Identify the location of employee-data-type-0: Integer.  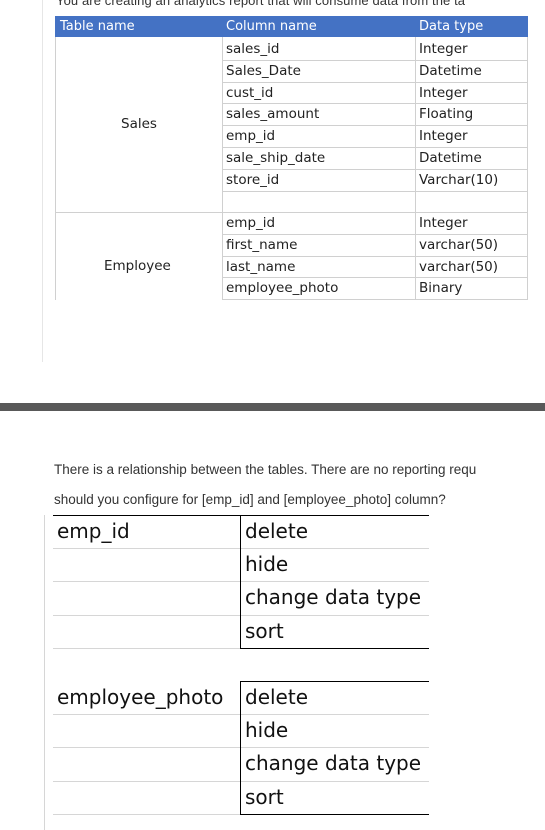
(443, 223).